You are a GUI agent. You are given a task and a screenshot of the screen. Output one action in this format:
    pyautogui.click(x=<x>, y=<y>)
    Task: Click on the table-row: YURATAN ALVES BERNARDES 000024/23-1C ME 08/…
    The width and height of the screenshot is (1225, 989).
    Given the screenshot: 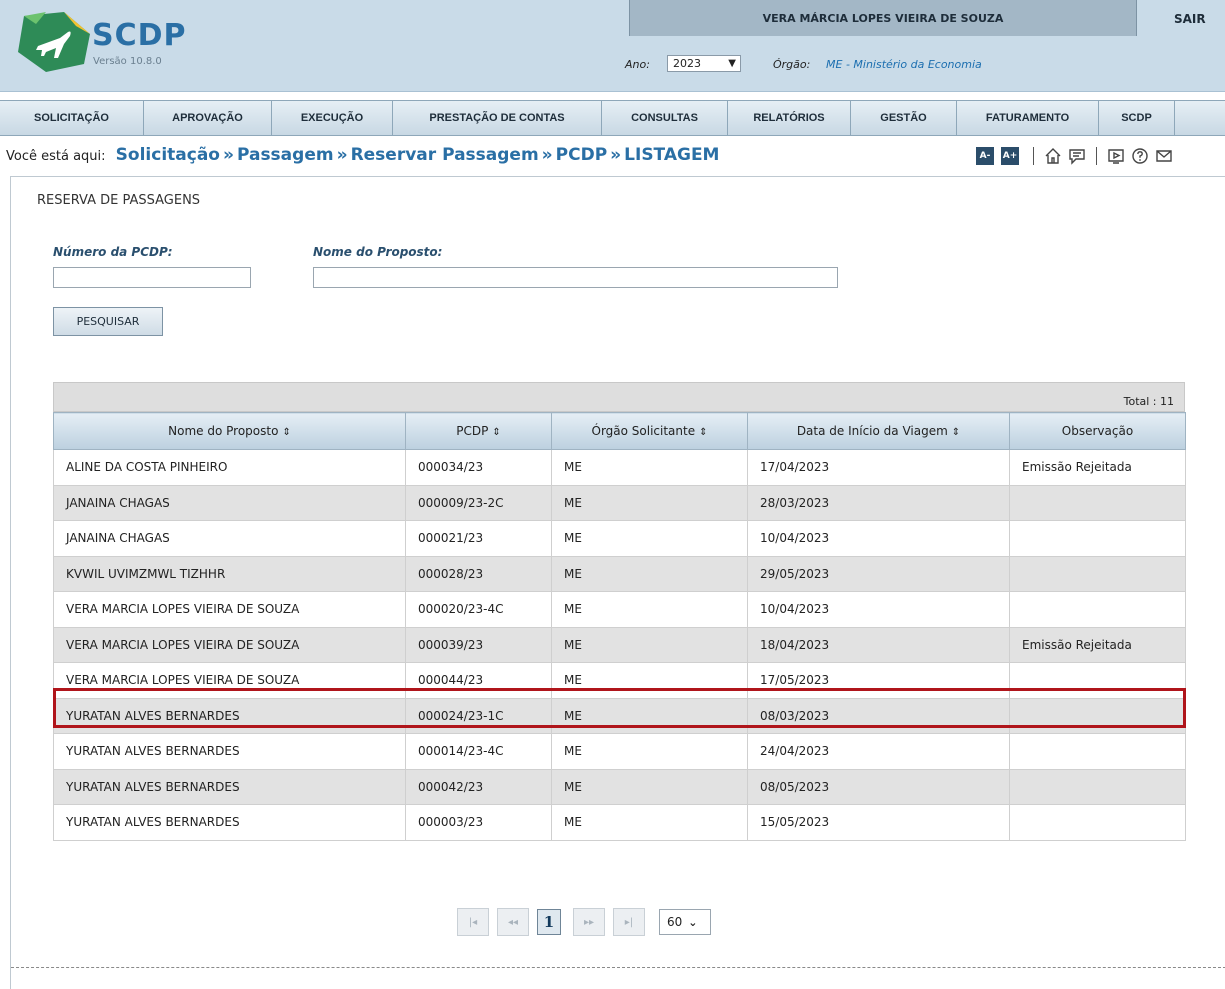 What is the action you would take?
    pyautogui.click(x=619, y=715)
    